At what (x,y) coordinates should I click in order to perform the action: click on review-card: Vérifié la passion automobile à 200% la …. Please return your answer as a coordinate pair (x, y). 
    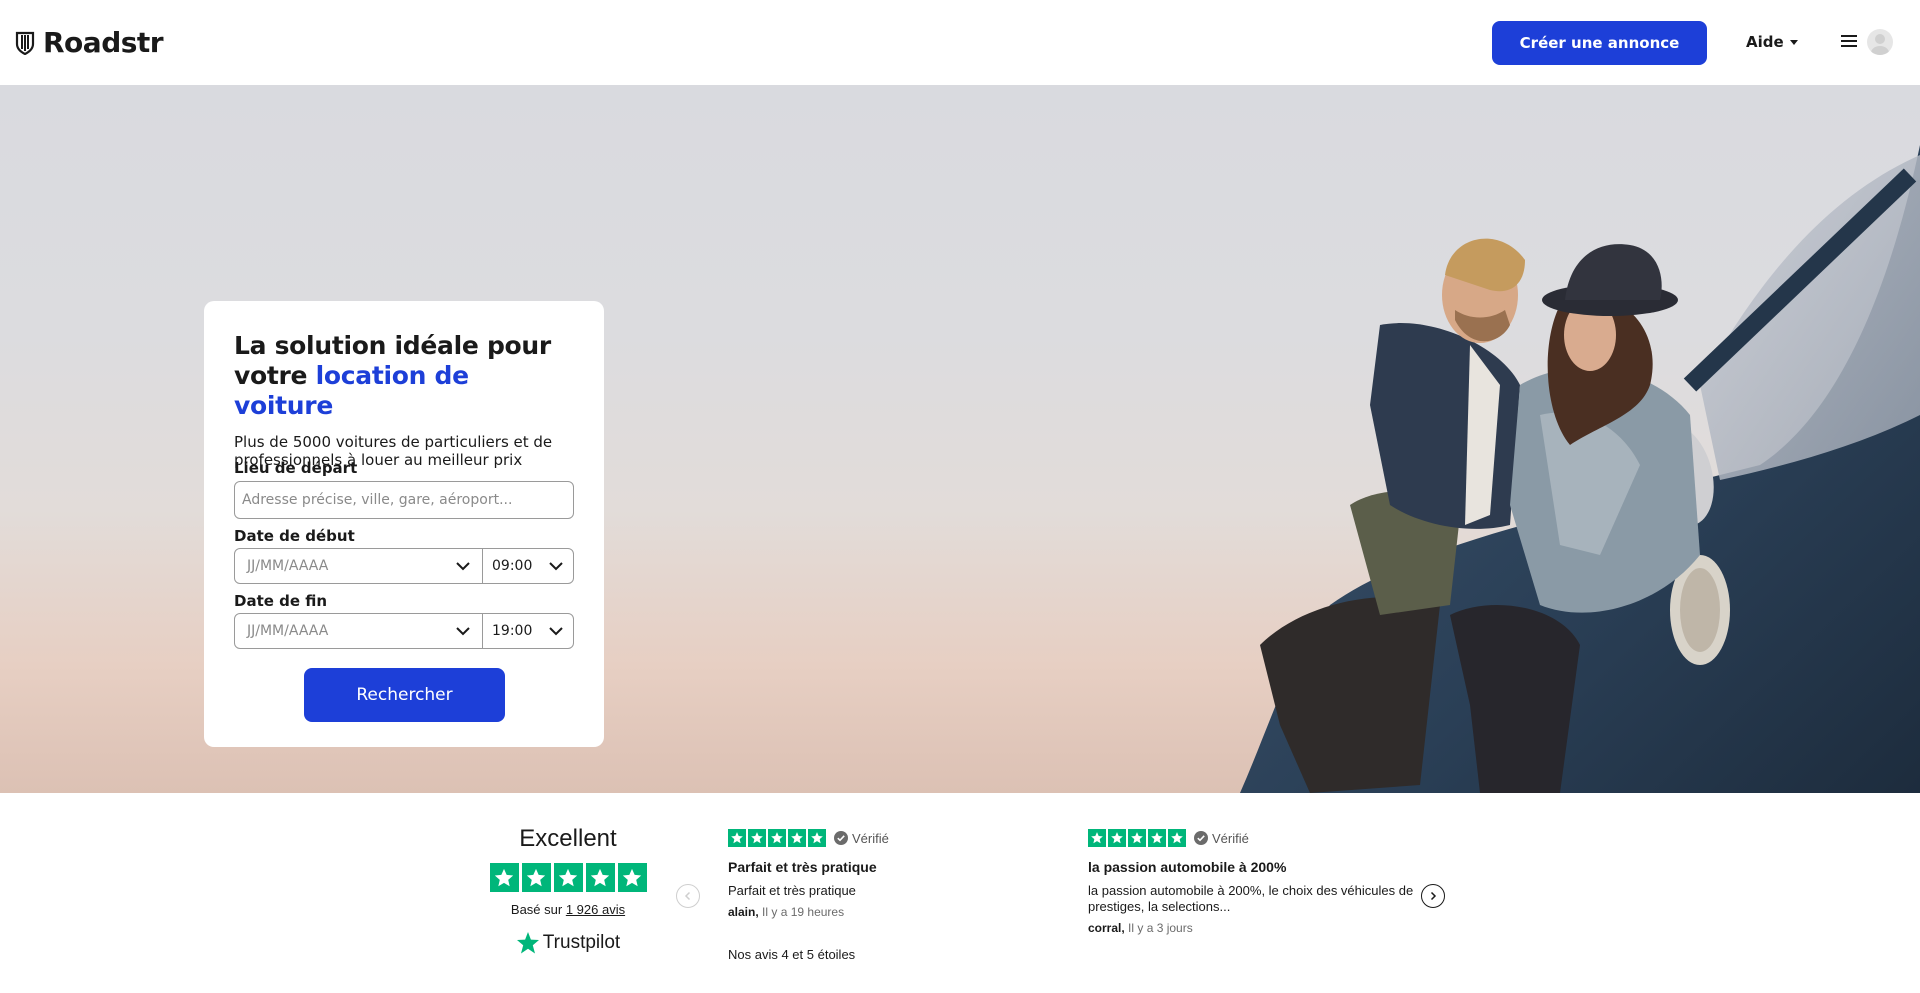
    Looking at the image, I should click on (1258, 882).